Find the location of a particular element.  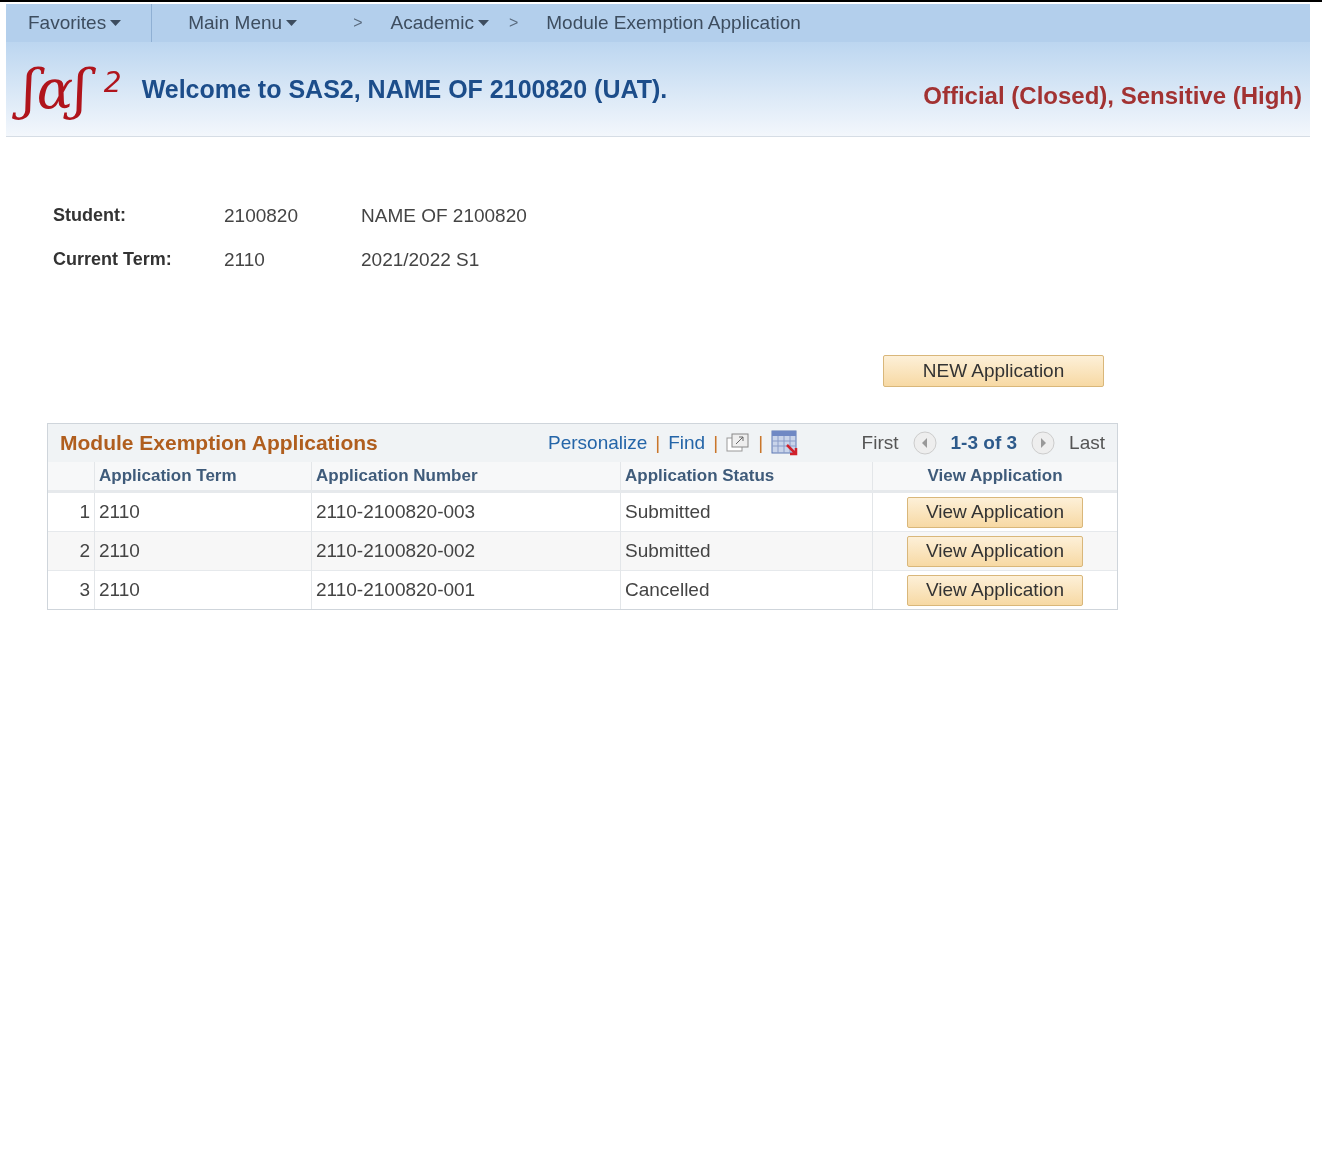

first-link: First is located at coordinates (880, 443).